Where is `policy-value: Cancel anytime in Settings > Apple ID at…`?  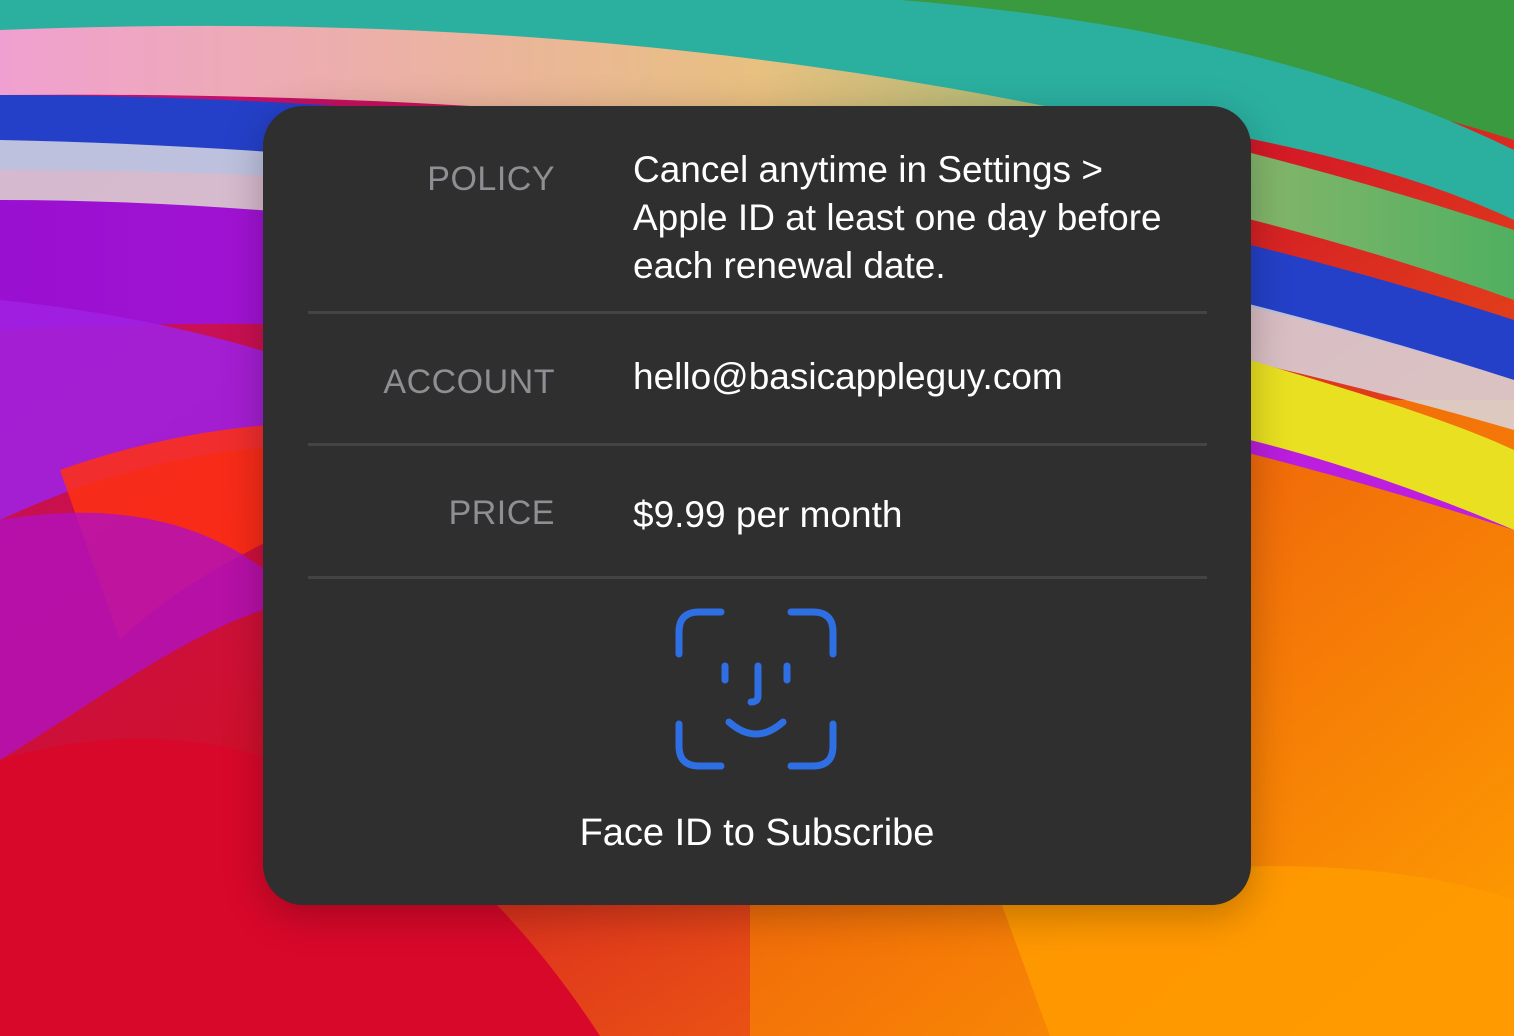
policy-value: Cancel anytime in Settings > Apple ID at… is located at coordinates (897, 217).